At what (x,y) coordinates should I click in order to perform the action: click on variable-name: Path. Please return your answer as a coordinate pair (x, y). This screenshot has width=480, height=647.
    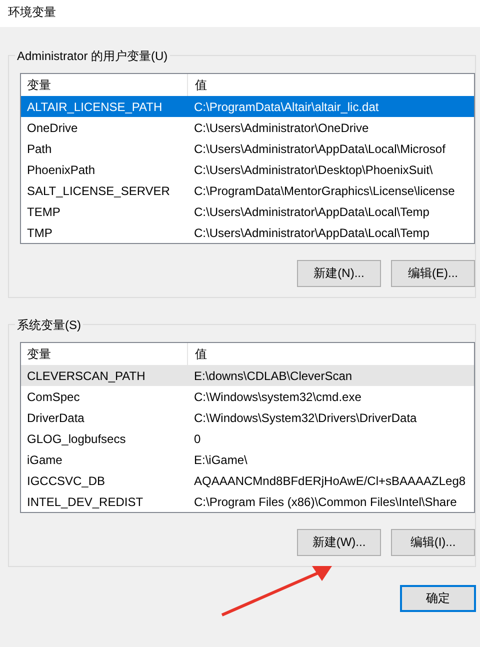
    Looking at the image, I should click on (39, 149).